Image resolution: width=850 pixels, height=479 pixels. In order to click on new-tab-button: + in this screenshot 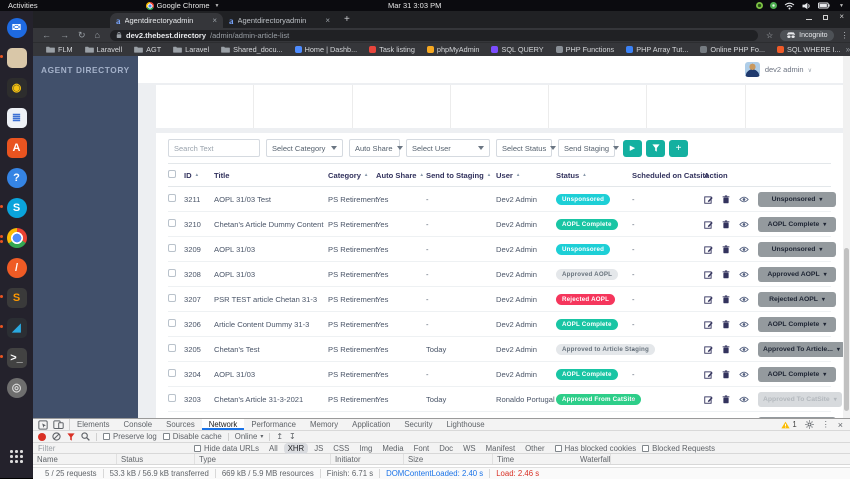, I will do `click(347, 19)`.